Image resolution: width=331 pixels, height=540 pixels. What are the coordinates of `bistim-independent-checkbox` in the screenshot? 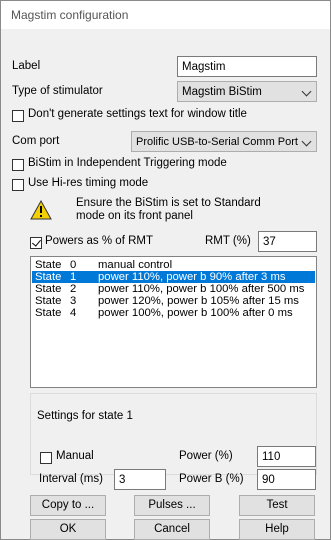 It's located at (18, 165).